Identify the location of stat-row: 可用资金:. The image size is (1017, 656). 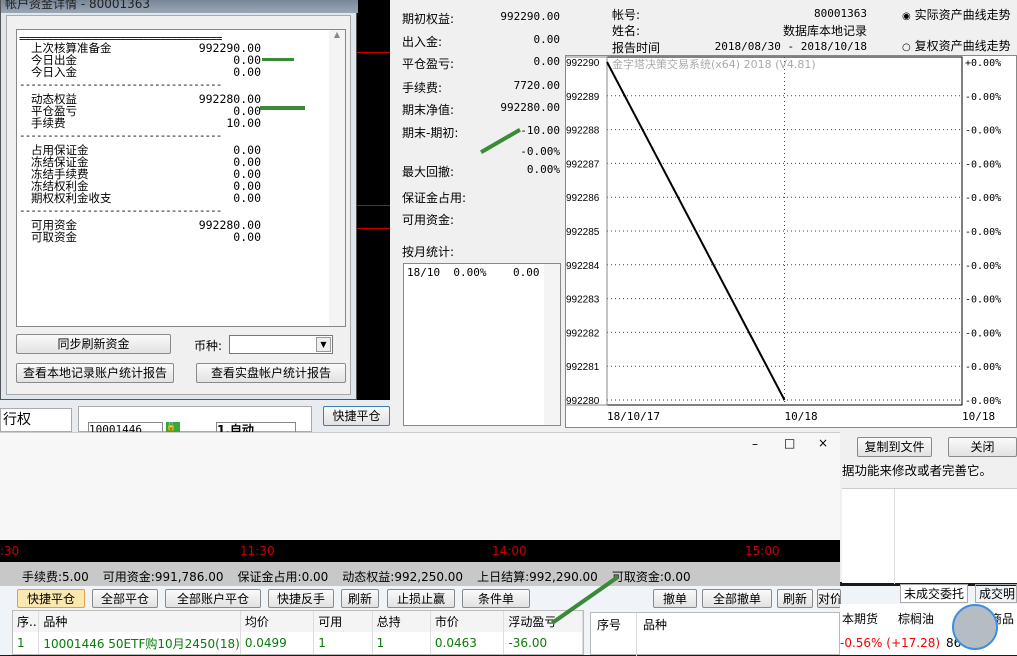
(481, 219).